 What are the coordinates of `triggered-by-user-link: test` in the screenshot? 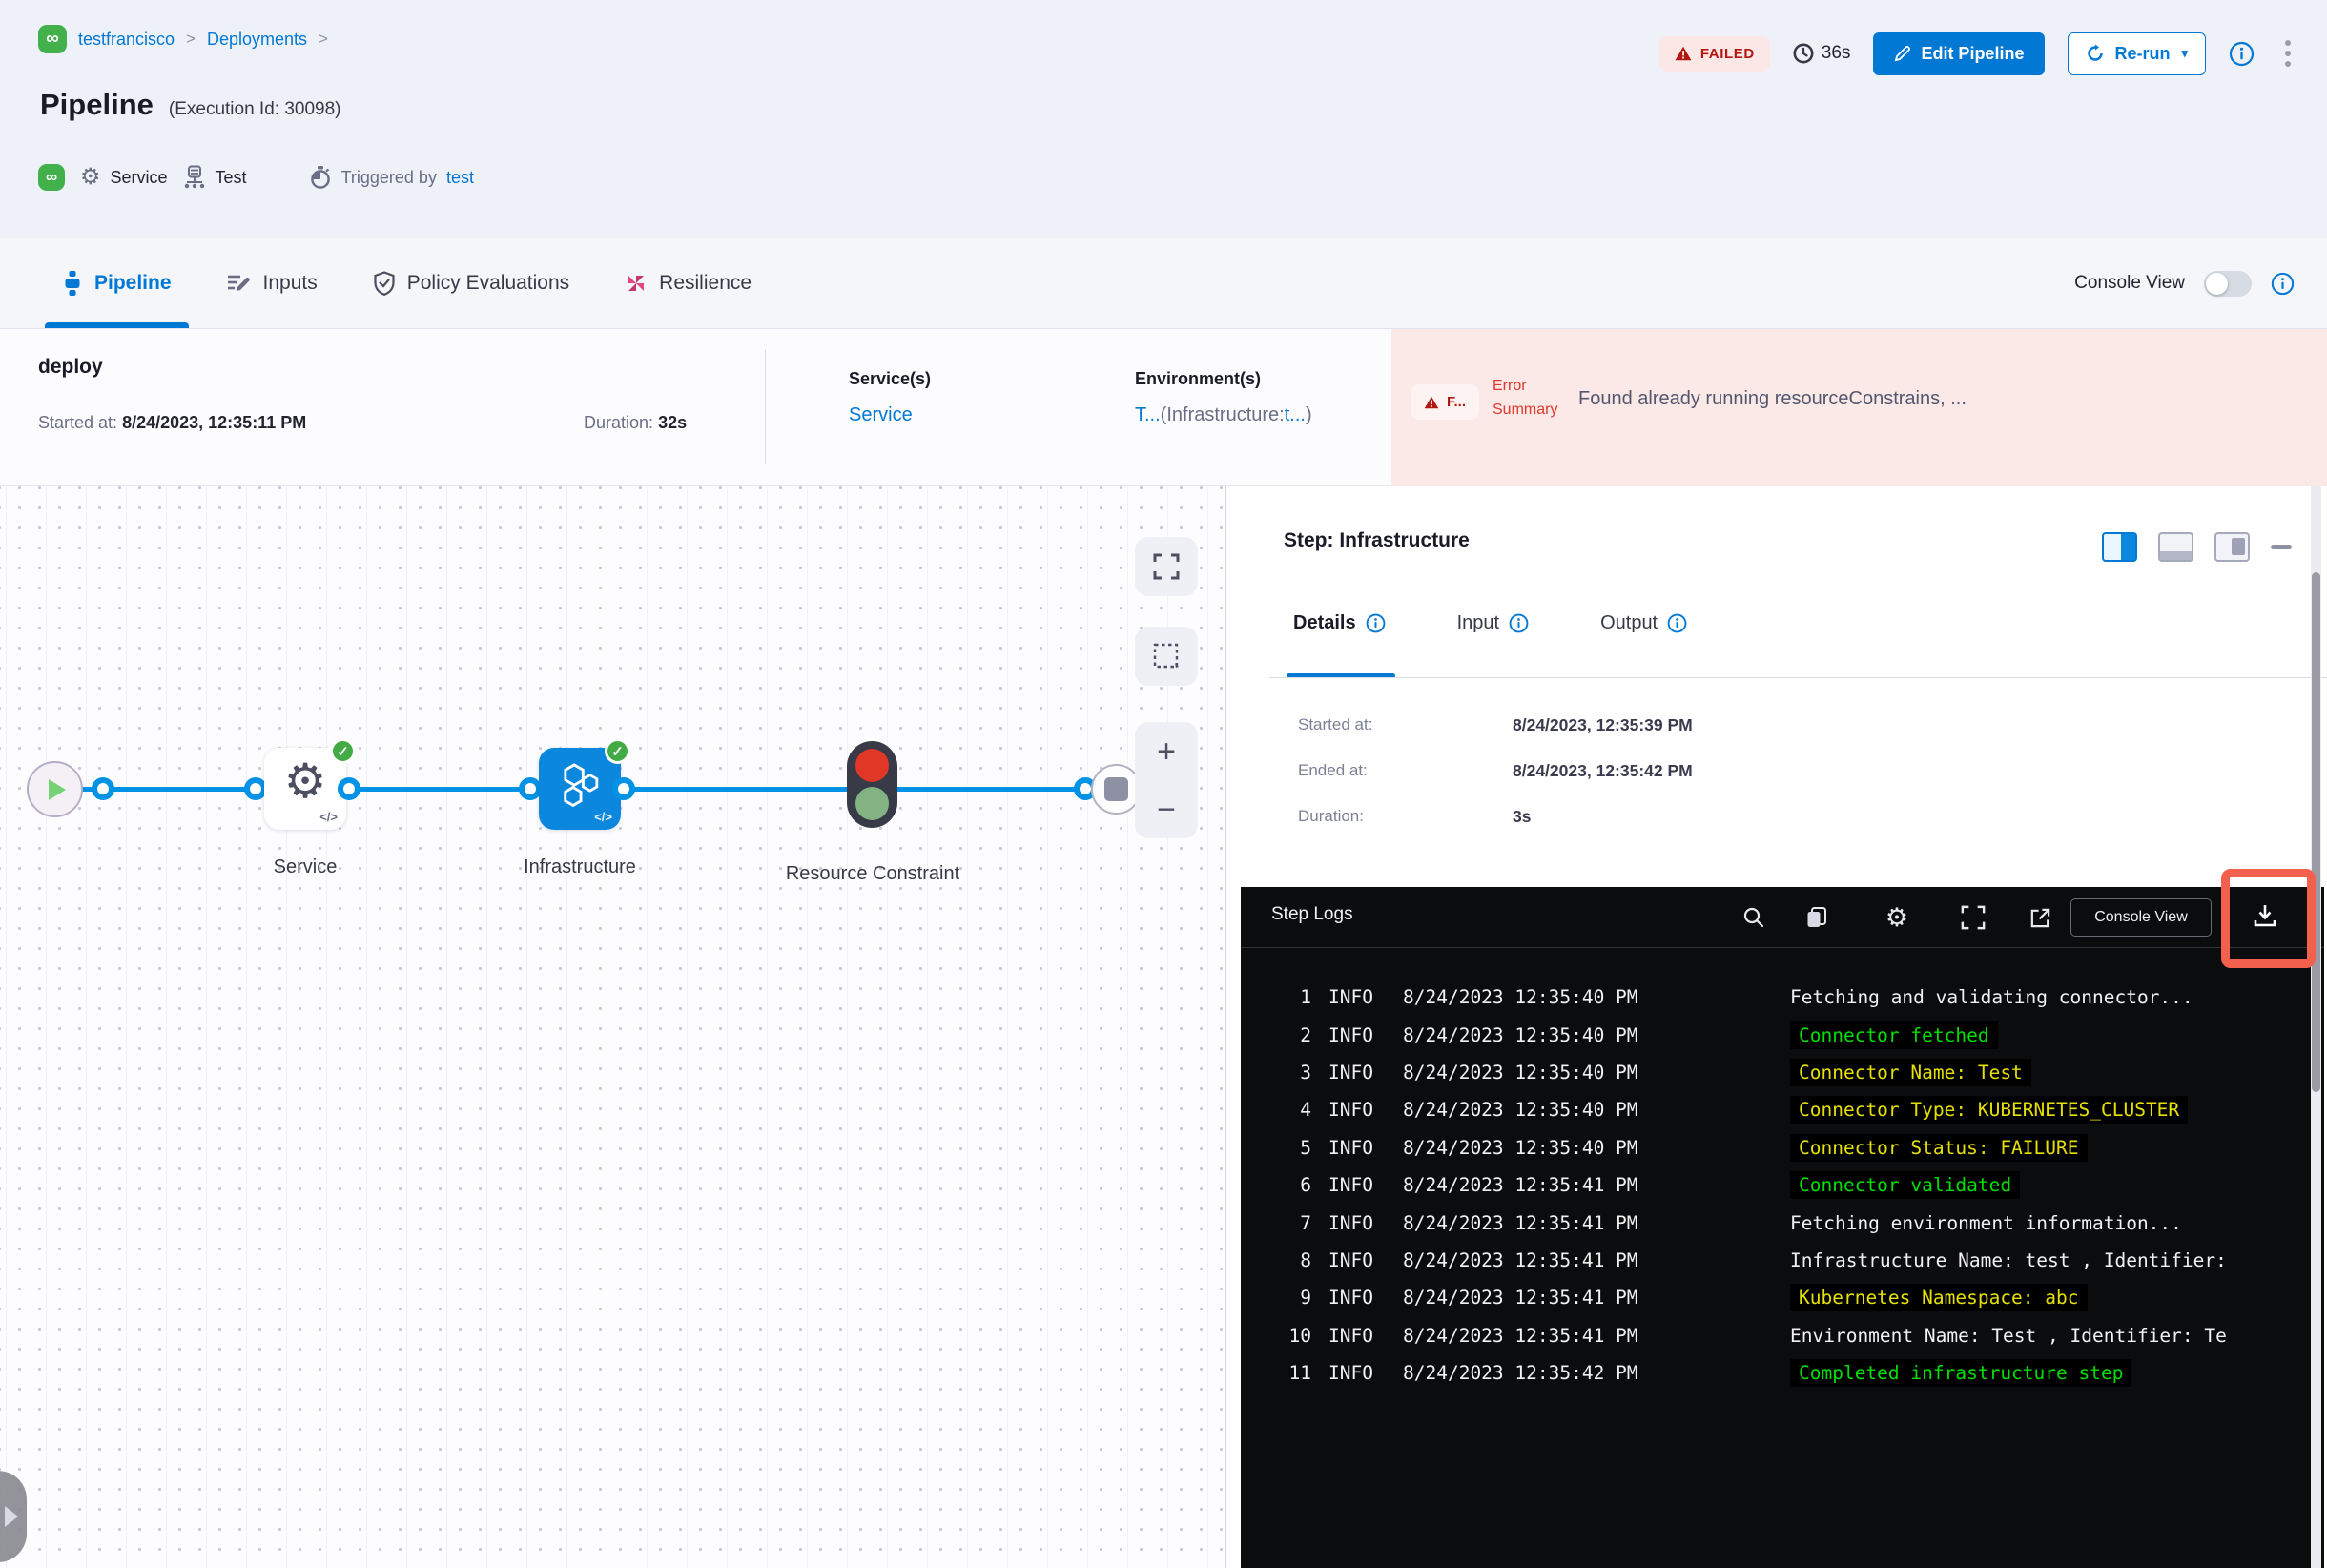 It's located at (460, 178).